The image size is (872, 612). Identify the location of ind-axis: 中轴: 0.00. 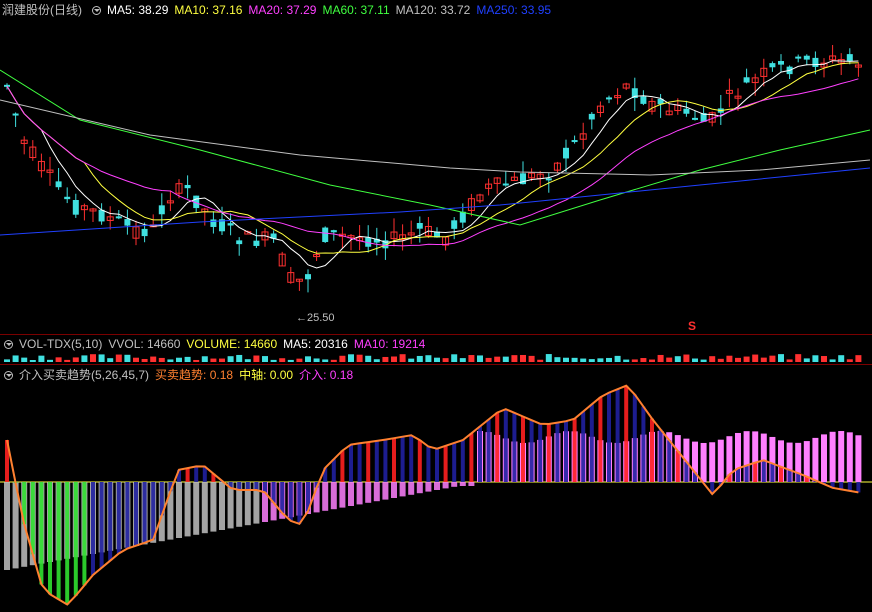
(266, 375).